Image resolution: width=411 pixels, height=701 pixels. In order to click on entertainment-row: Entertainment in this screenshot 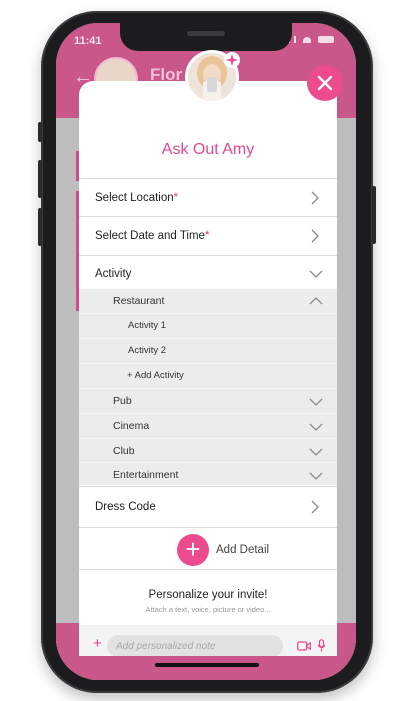, I will do `click(208, 475)`.